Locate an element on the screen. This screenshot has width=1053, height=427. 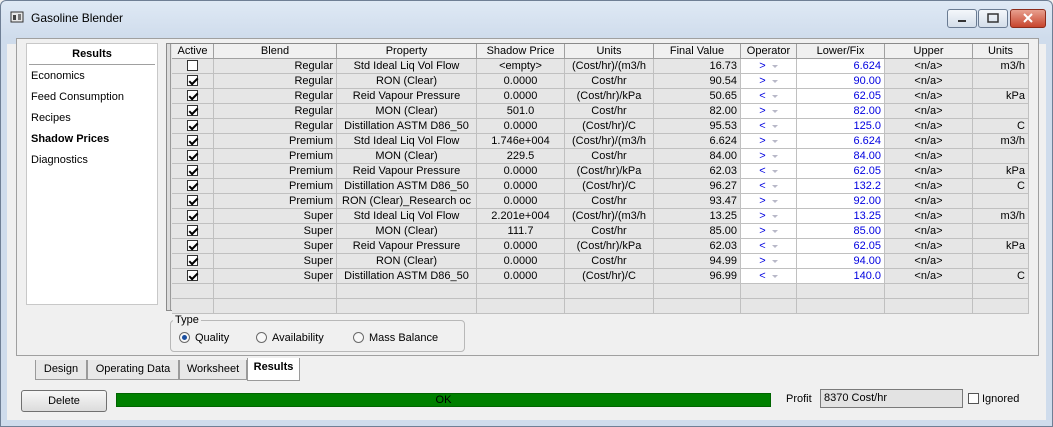
minimize-button is located at coordinates (962, 18).